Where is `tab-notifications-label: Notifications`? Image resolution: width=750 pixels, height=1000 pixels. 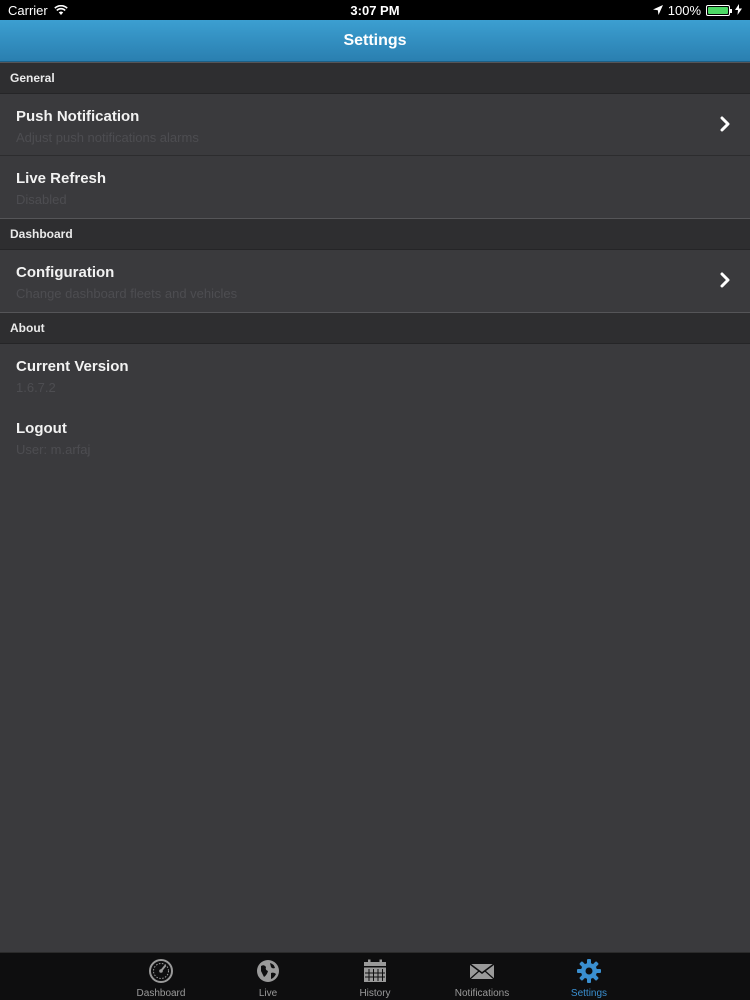
tab-notifications-label: Notifications is located at coordinates (482, 993).